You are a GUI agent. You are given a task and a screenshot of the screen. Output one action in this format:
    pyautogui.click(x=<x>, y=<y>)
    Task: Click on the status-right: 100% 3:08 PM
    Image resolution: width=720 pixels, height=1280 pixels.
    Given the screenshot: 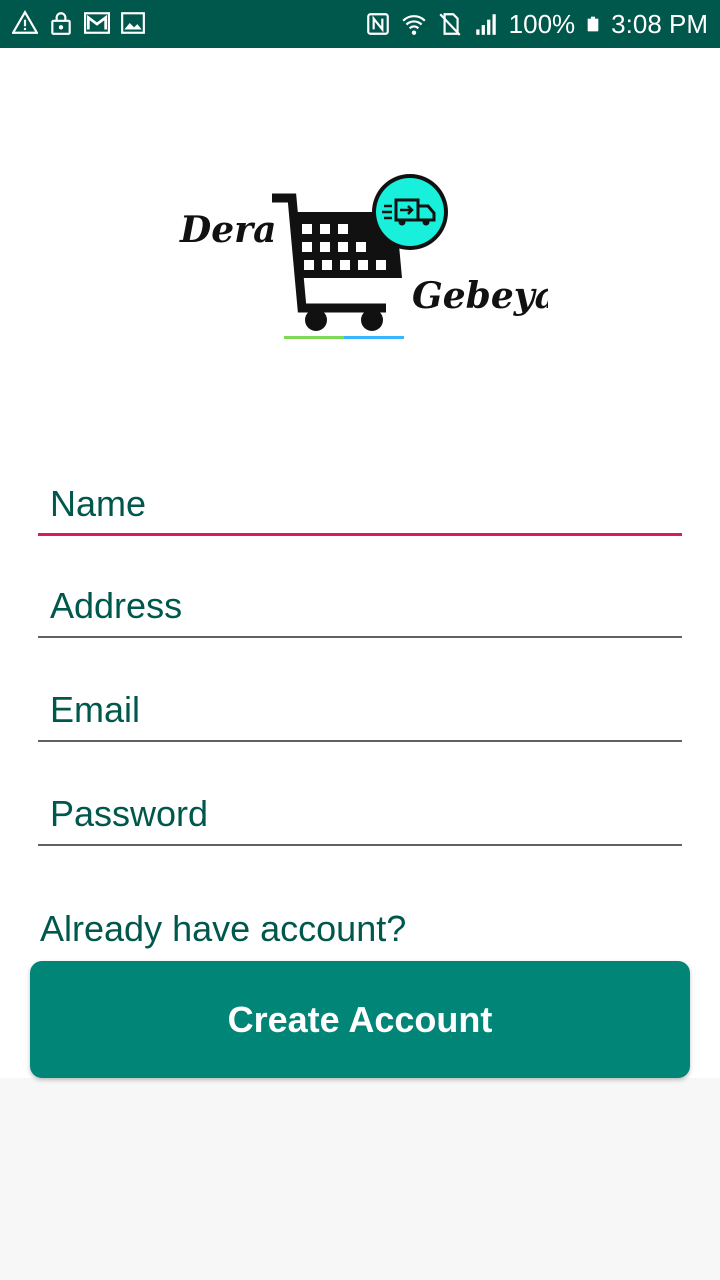 What is the action you would take?
    pyautogui.click(x=536, y=24)
    